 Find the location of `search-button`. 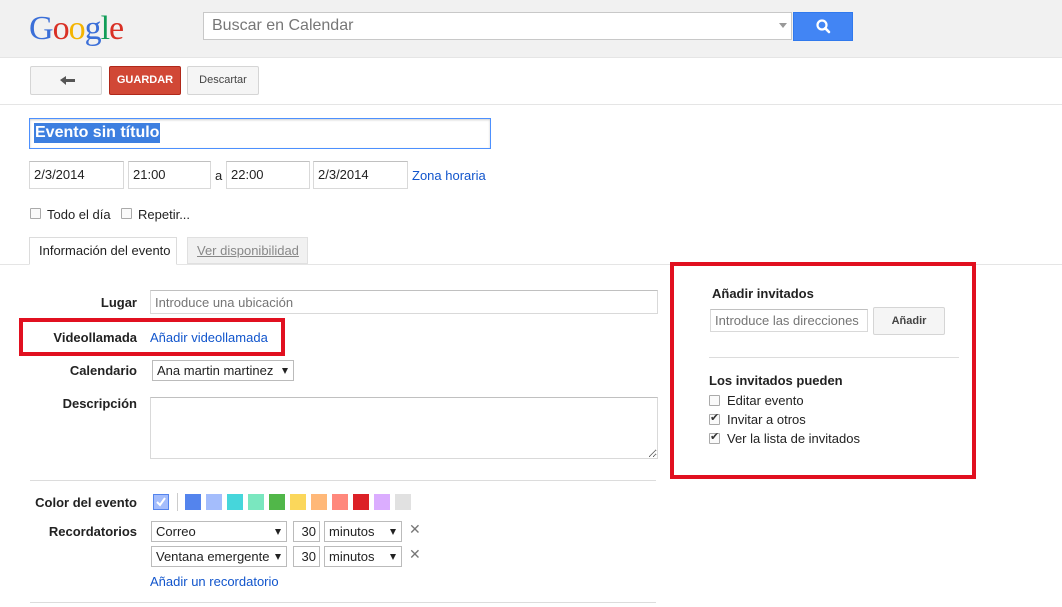

search-button is located at coordinates (823, 26).